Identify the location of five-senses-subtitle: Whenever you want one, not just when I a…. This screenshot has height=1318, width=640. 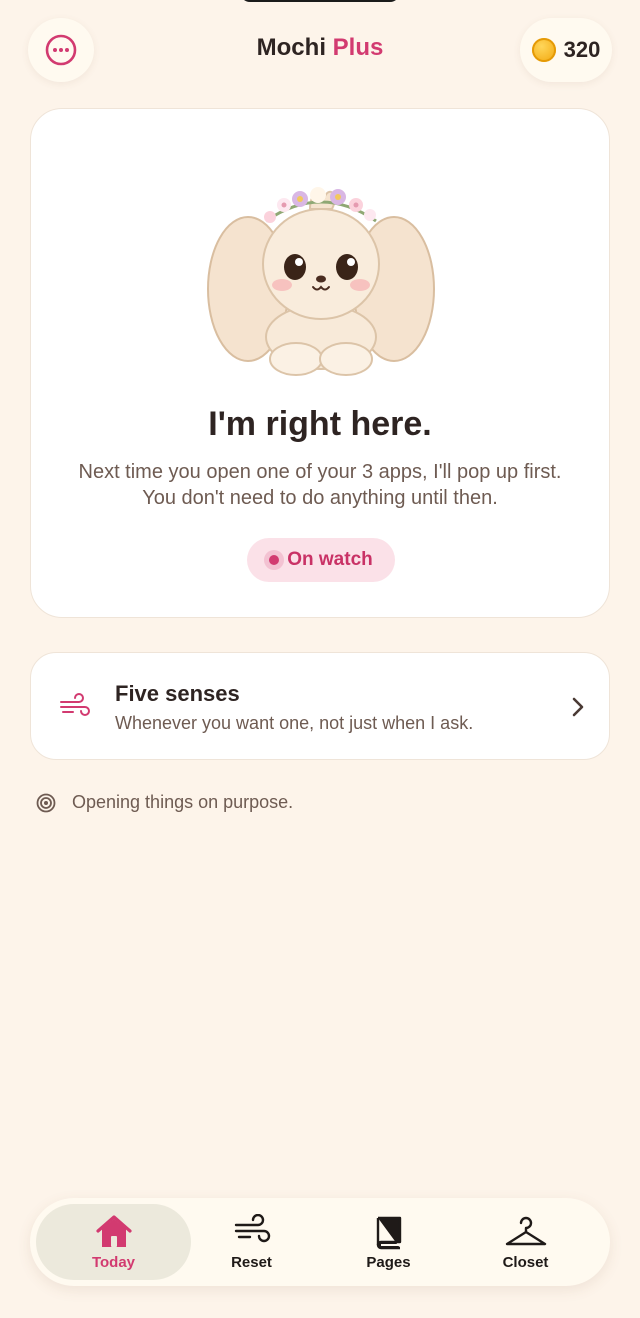
(294, 723).